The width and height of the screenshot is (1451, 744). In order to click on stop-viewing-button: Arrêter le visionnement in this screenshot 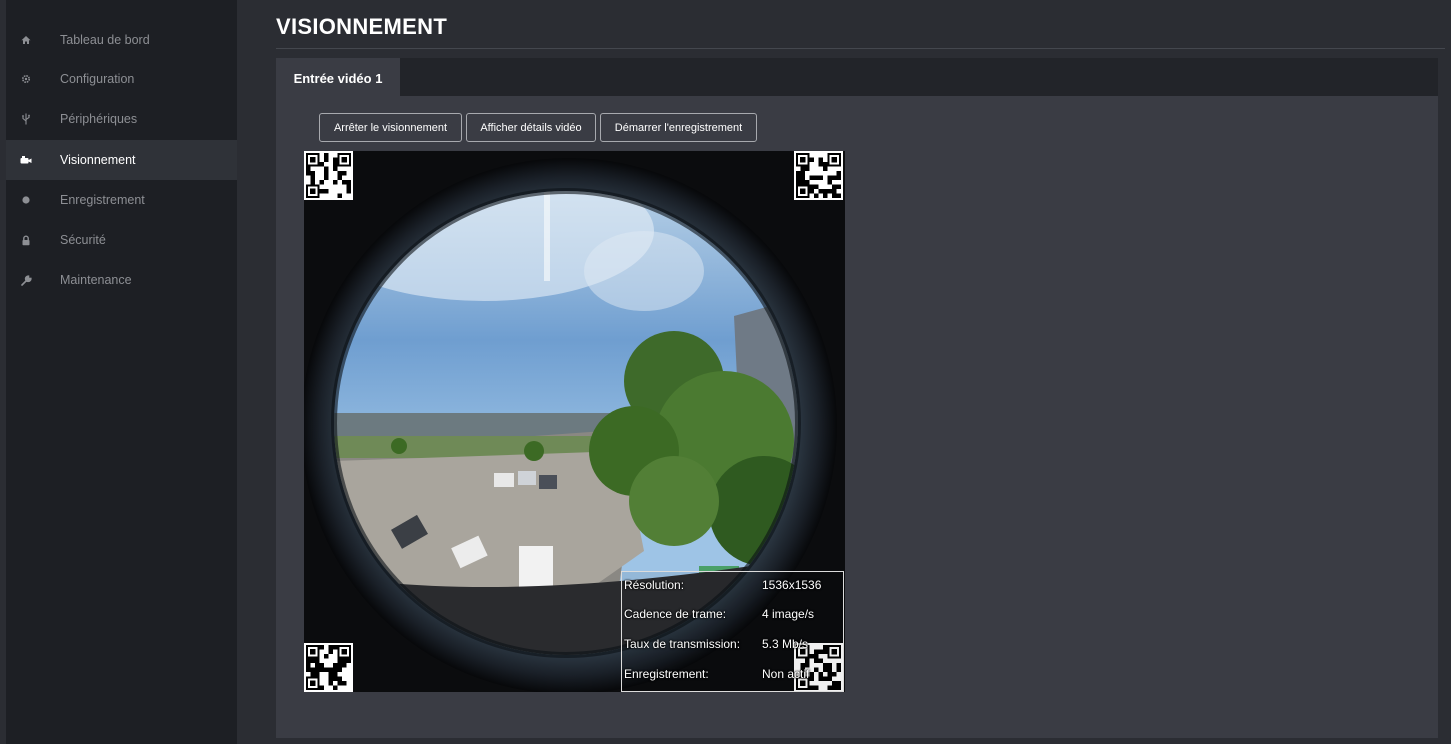, I will do `click(390, 127)`.